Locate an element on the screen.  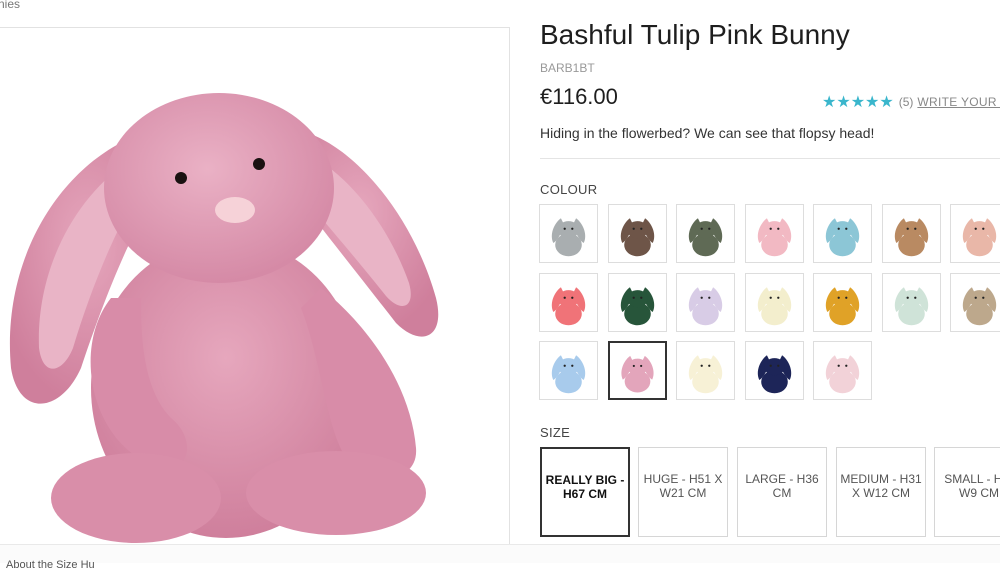
size-option: HUGE - H51 X W21 CM is located at coordinates (683, 492).